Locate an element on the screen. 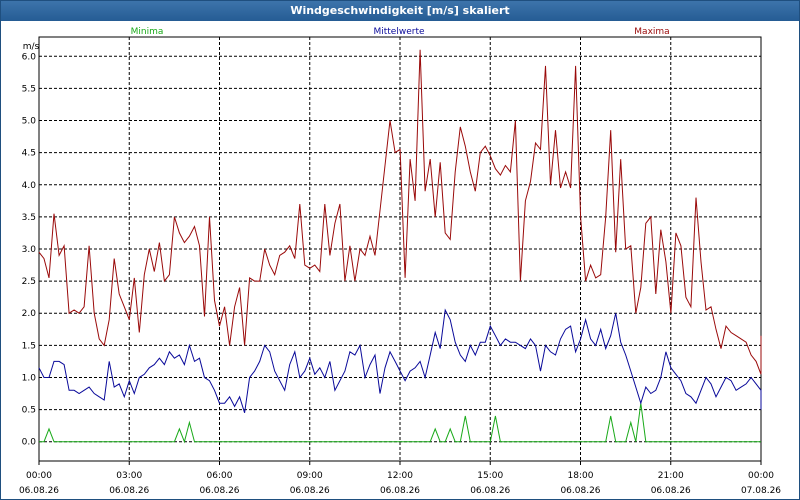  y-tick-label: 6.0 is located at coordinates (29, 57).